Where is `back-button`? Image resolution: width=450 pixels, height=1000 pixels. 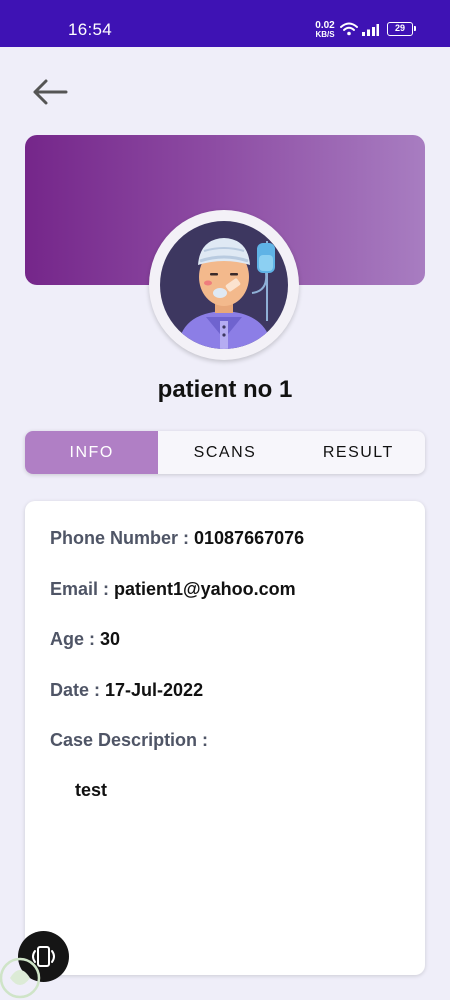 back-button is located at coordinates (50, 92).